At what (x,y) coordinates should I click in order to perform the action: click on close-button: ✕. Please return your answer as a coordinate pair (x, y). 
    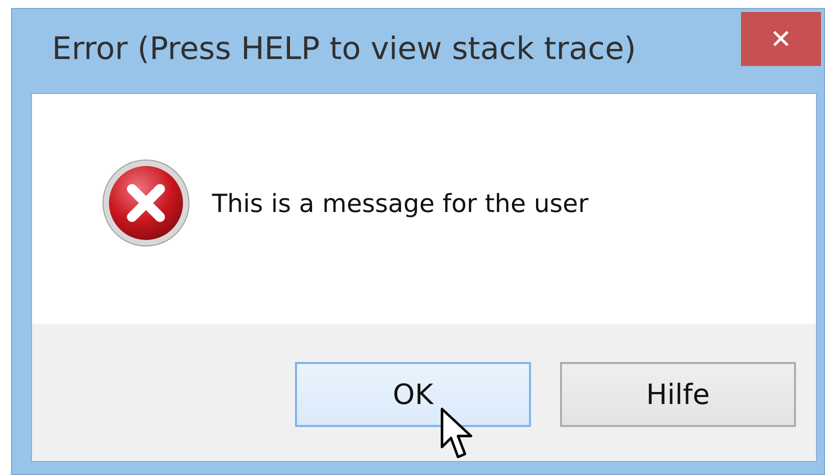
    Looking at the image, I should click on (781, 39).